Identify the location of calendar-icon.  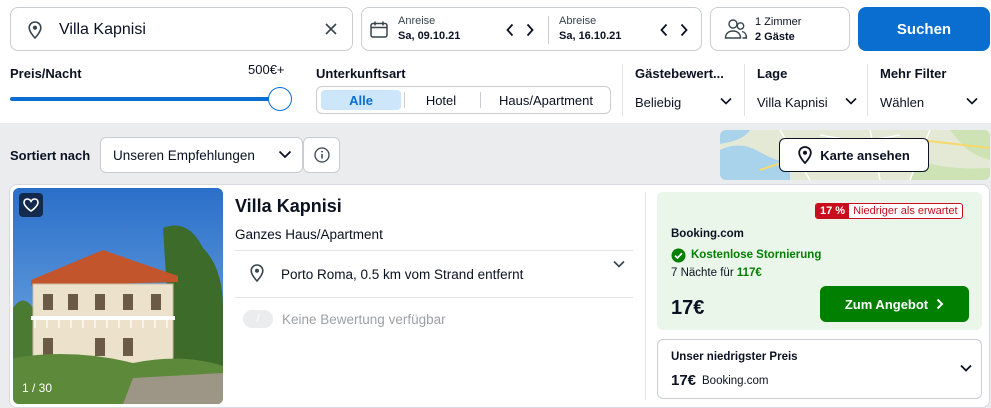
(379, 29).